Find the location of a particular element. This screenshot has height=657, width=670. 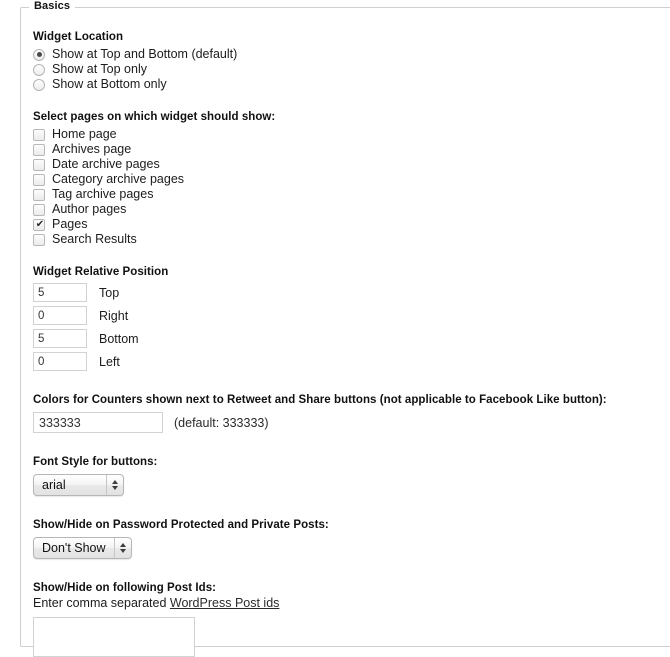

counter-color-input is located at coordinates (98, 422).